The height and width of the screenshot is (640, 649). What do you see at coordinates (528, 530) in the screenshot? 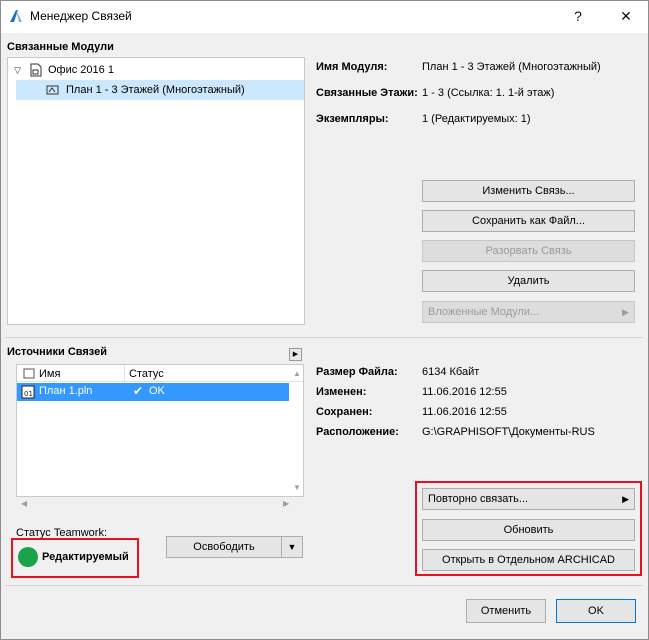
I see `update-button: Обновить` at bounding box center [528, 530].